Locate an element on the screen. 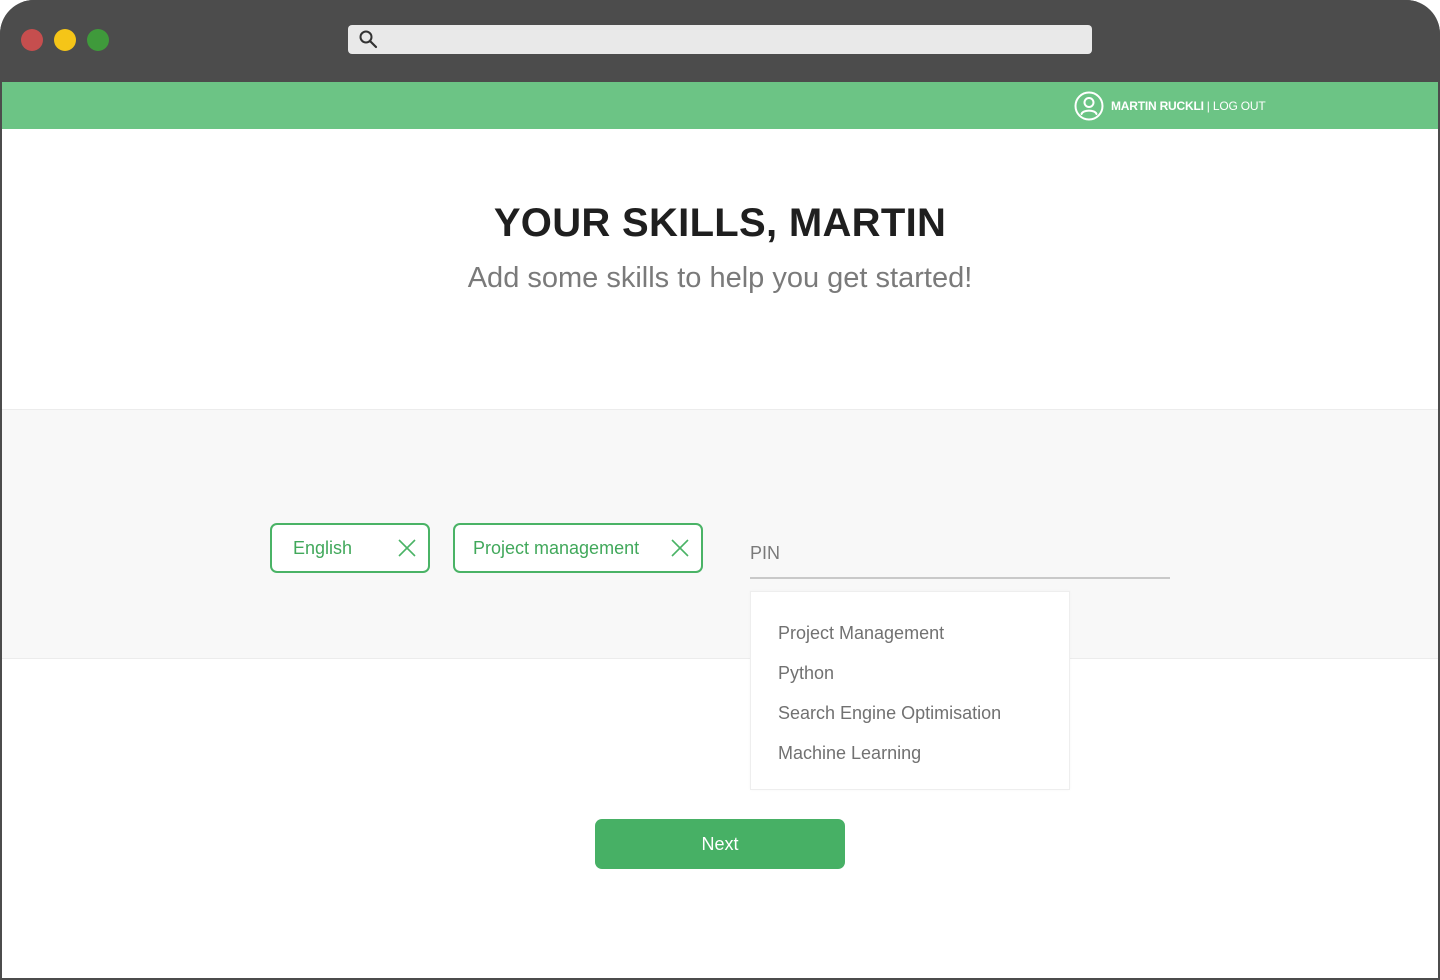  skill-input is located at coordinates (960, 553).